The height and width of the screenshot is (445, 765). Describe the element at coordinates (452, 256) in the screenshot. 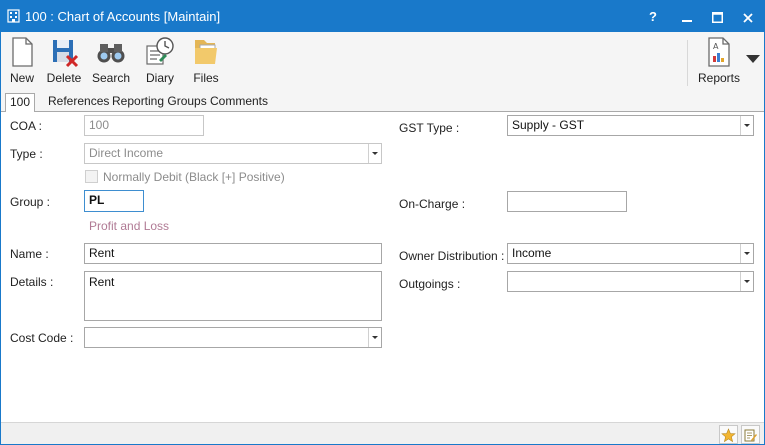

I see `owner-distribution-label: Owner Distribution :` at that location.